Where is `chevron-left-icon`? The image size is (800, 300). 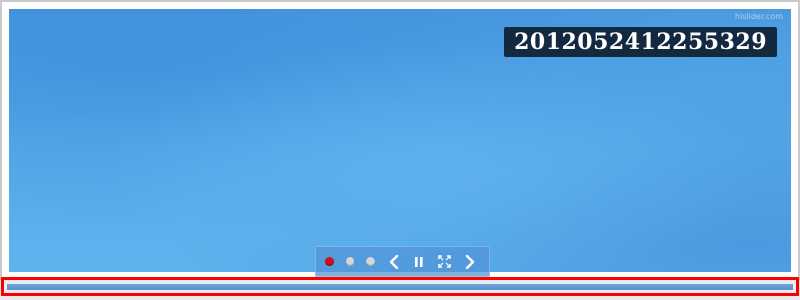
chevron-left-icon is located at coordinates (393, 261).